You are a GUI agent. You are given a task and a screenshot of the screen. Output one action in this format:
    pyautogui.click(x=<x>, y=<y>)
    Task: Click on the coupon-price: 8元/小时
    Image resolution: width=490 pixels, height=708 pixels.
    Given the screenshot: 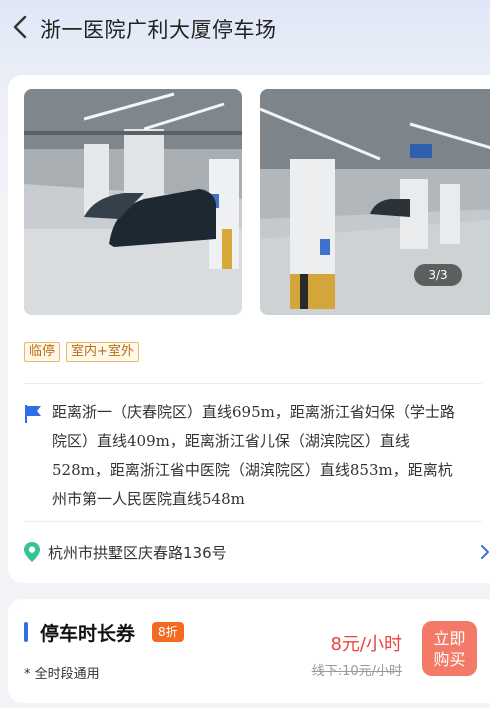 What is the action you would take?
    pyautogui.click(x=366, y=644)
    